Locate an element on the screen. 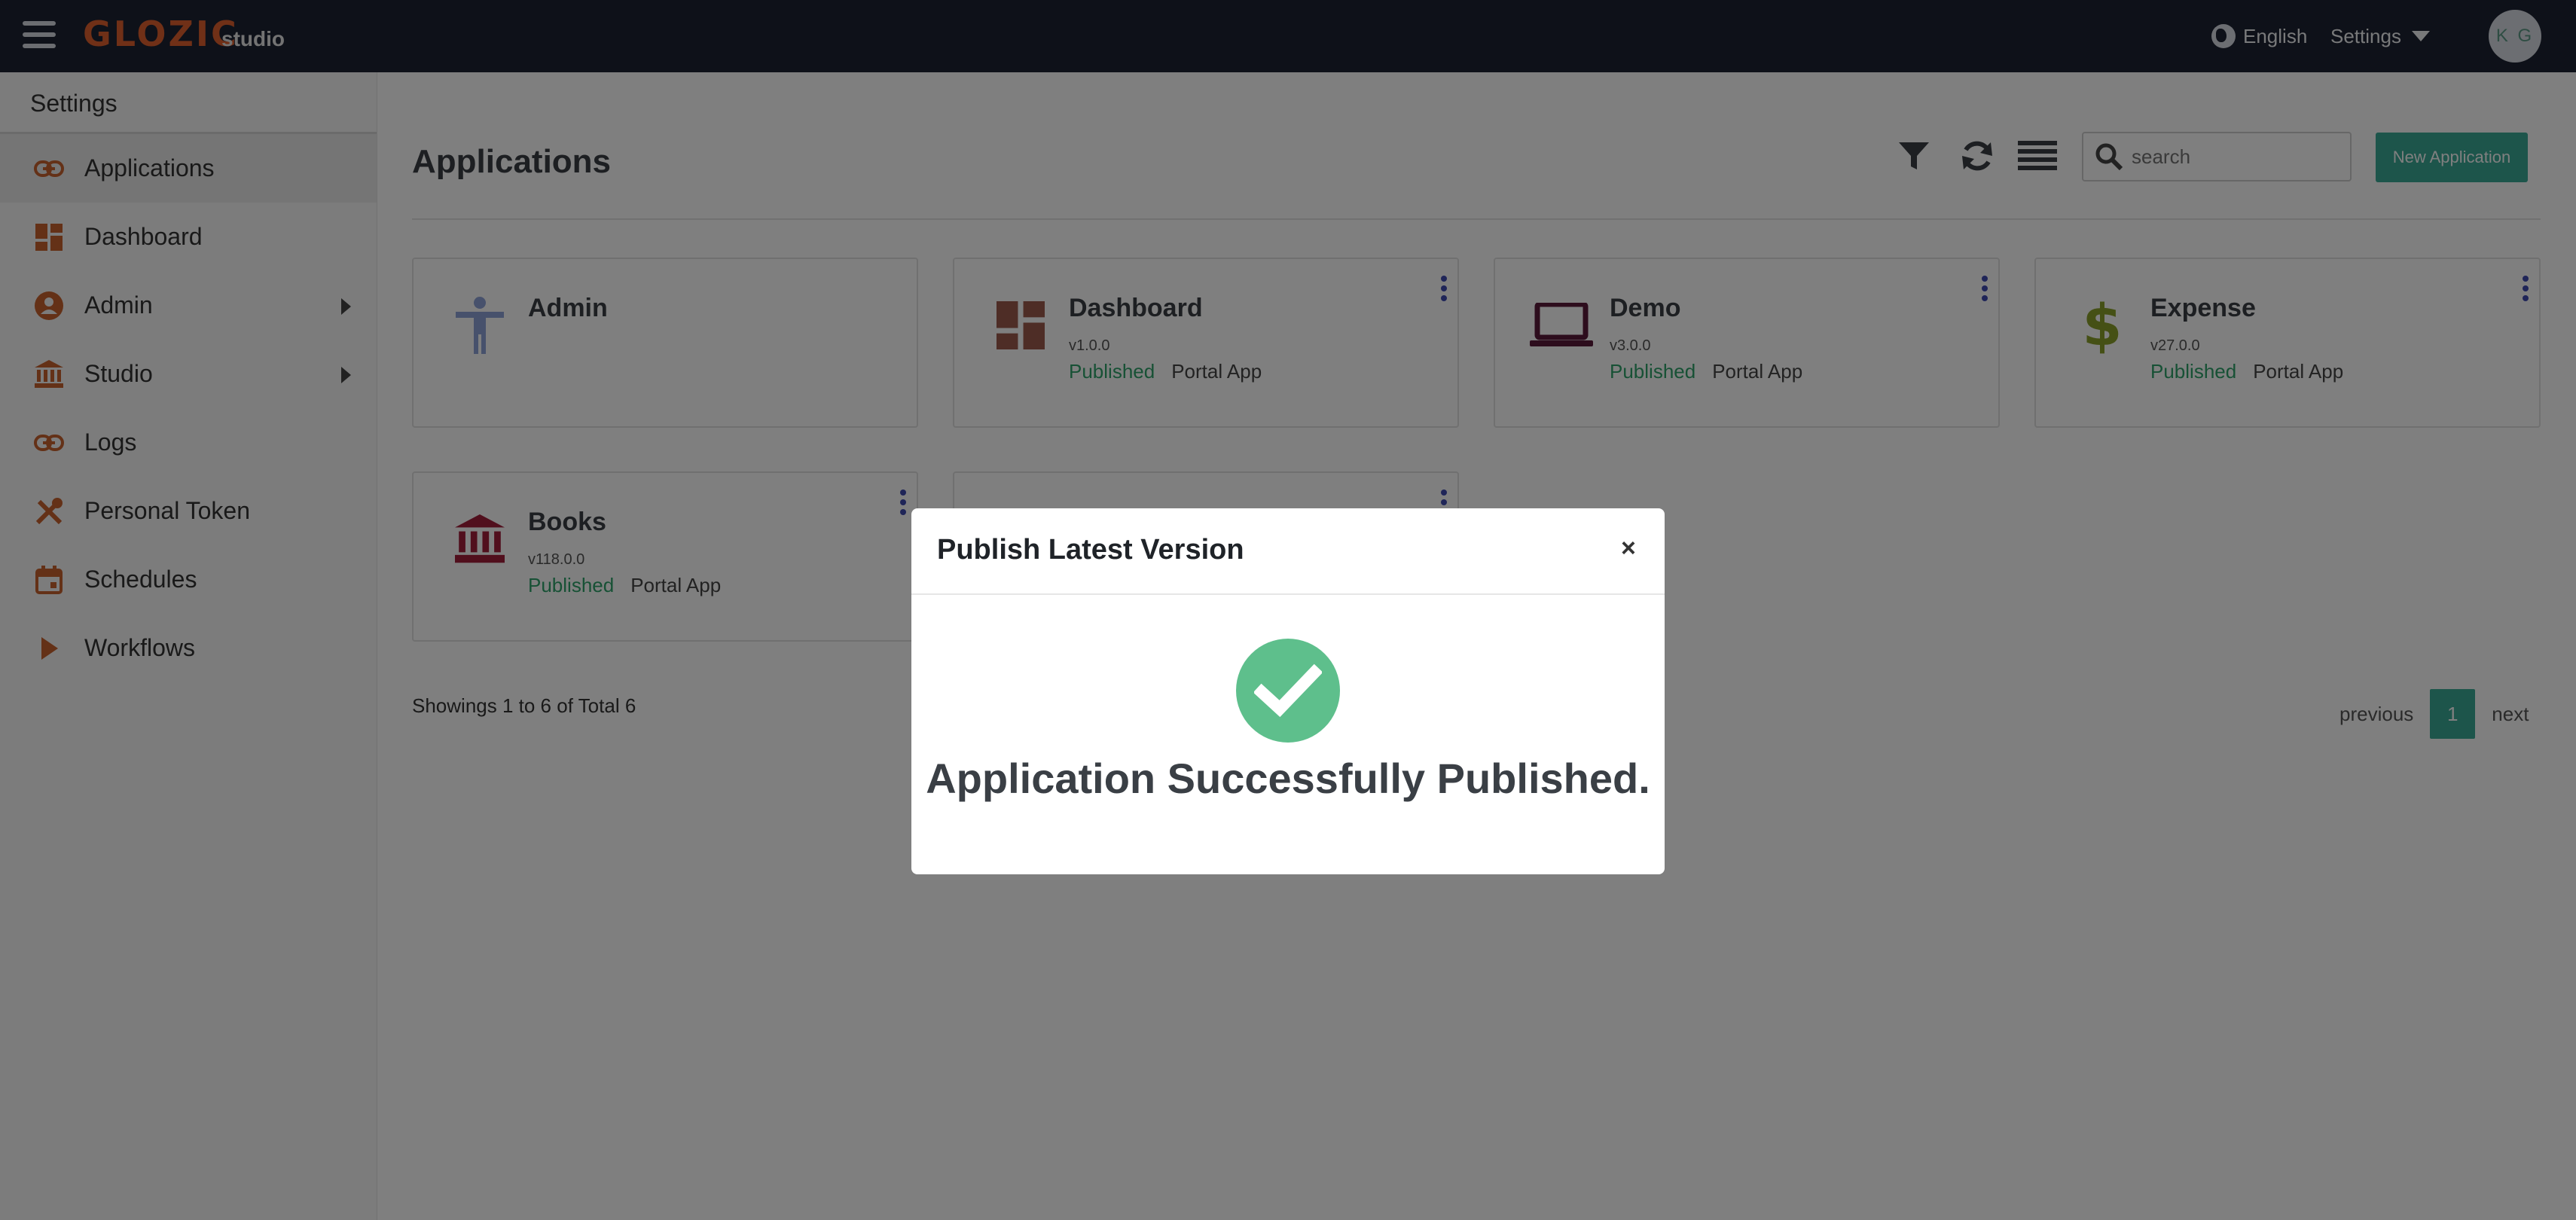 Image resolution: width=2576 pixels, height=1220 pixels. modal-header: Publish Latest Version × is located at coordinates (1288, 551).